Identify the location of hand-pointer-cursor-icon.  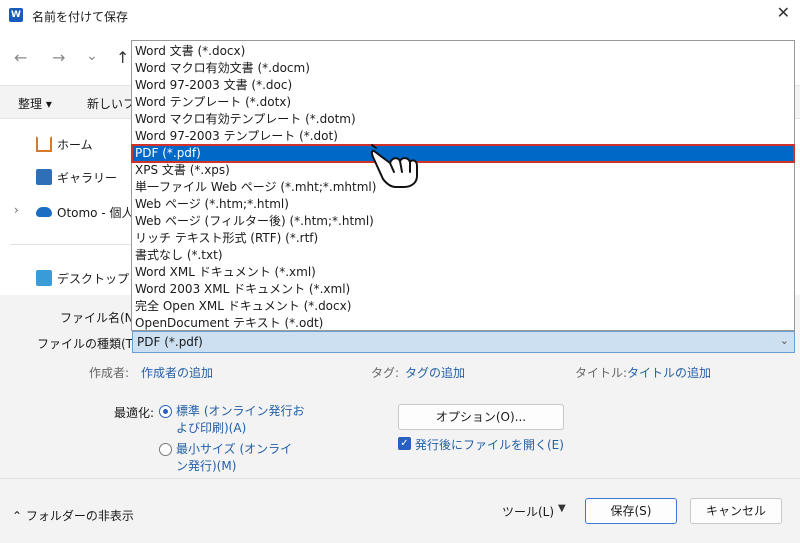
(394, 166).